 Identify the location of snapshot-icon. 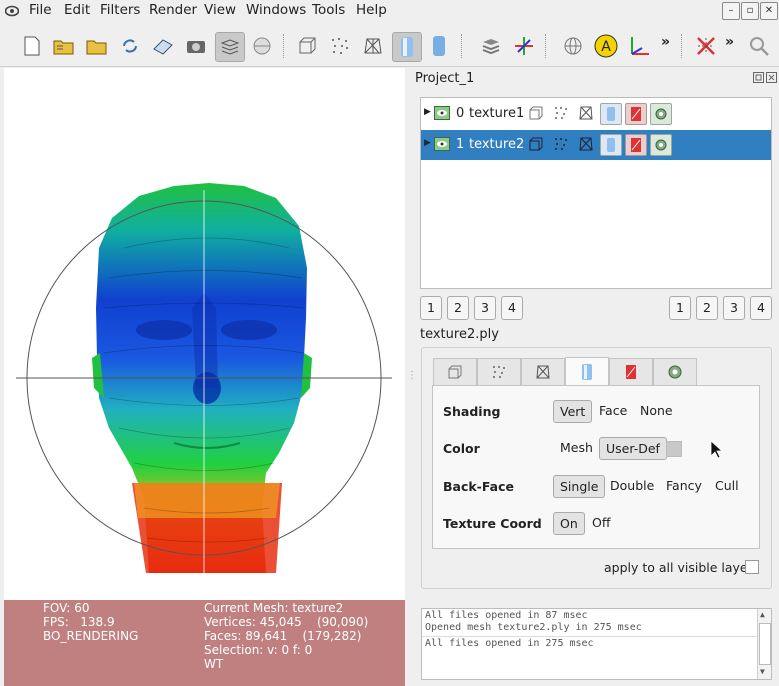
(196, 46).